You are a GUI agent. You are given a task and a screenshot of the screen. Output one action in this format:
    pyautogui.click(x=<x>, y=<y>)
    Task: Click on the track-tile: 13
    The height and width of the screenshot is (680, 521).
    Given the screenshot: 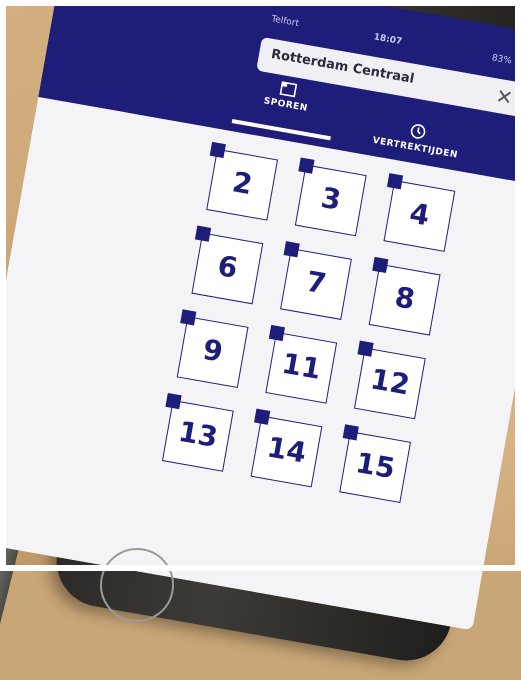 What is the action you would take?
    pyautogui.click(x=197, y=432)
    